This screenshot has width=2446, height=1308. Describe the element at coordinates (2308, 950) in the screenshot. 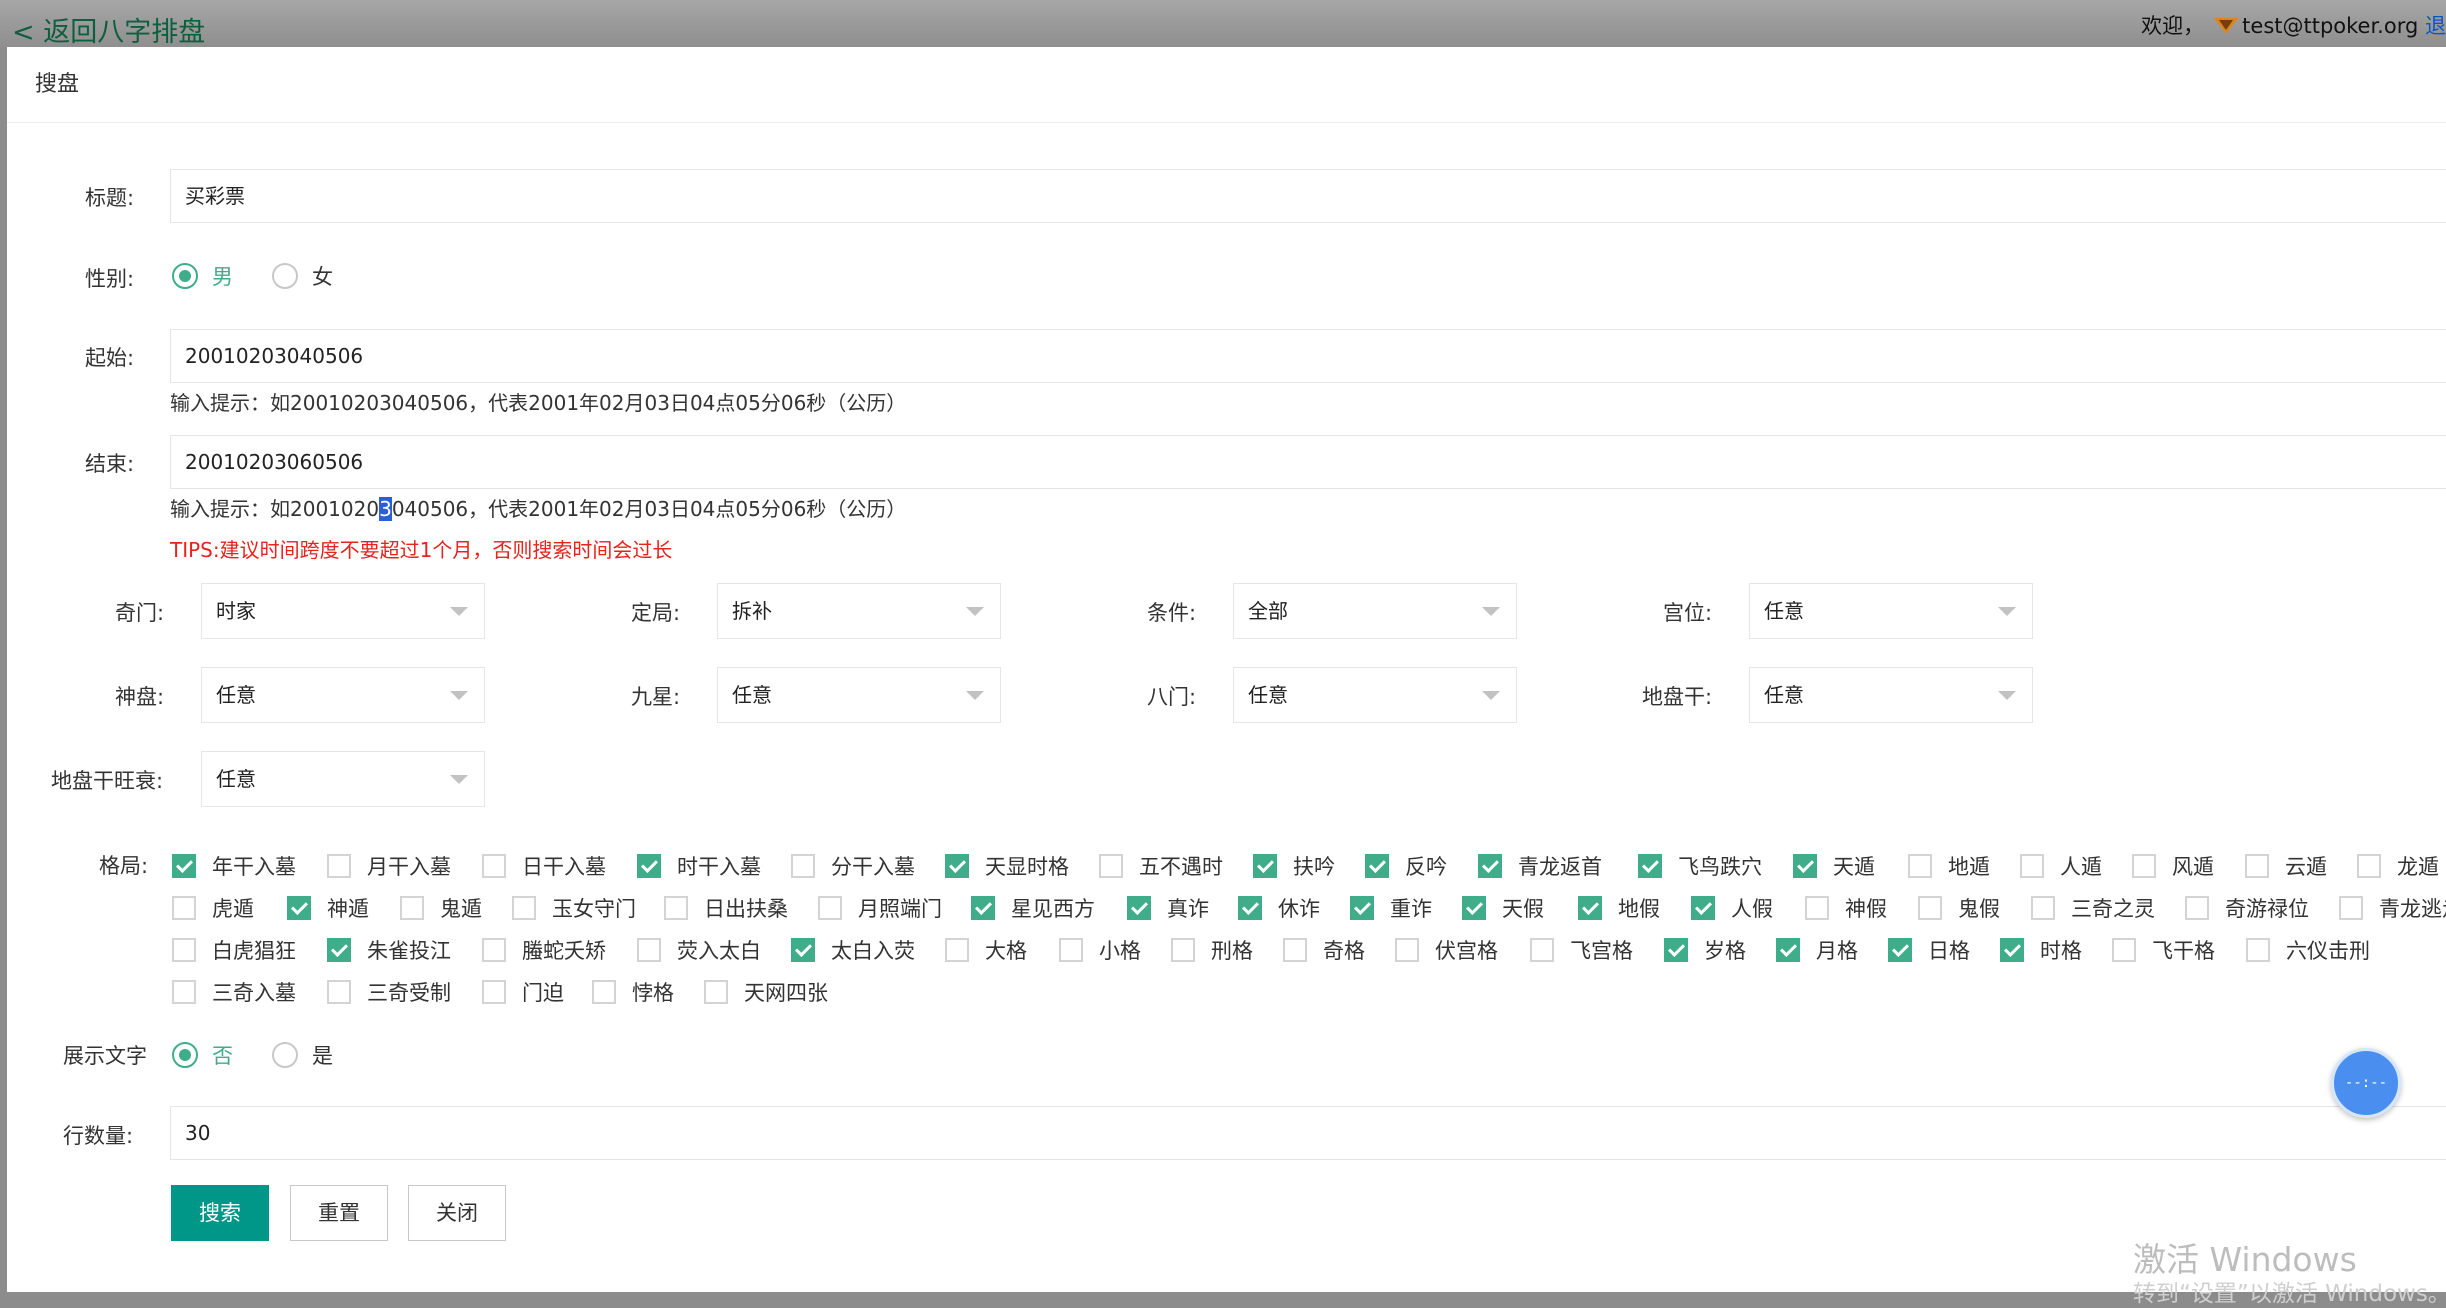

I see `pattern-checkbox: 六仪击刑` at that location.